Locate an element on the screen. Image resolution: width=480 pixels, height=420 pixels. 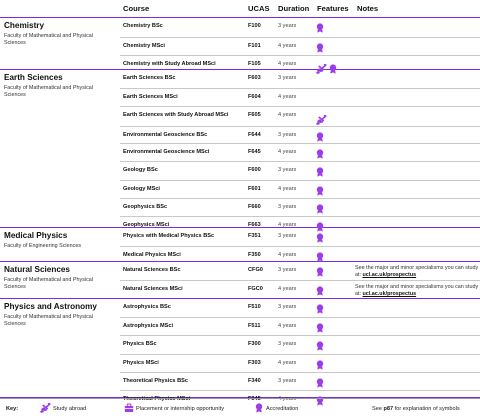
header-course: Course is located at coordinates (136, 8).